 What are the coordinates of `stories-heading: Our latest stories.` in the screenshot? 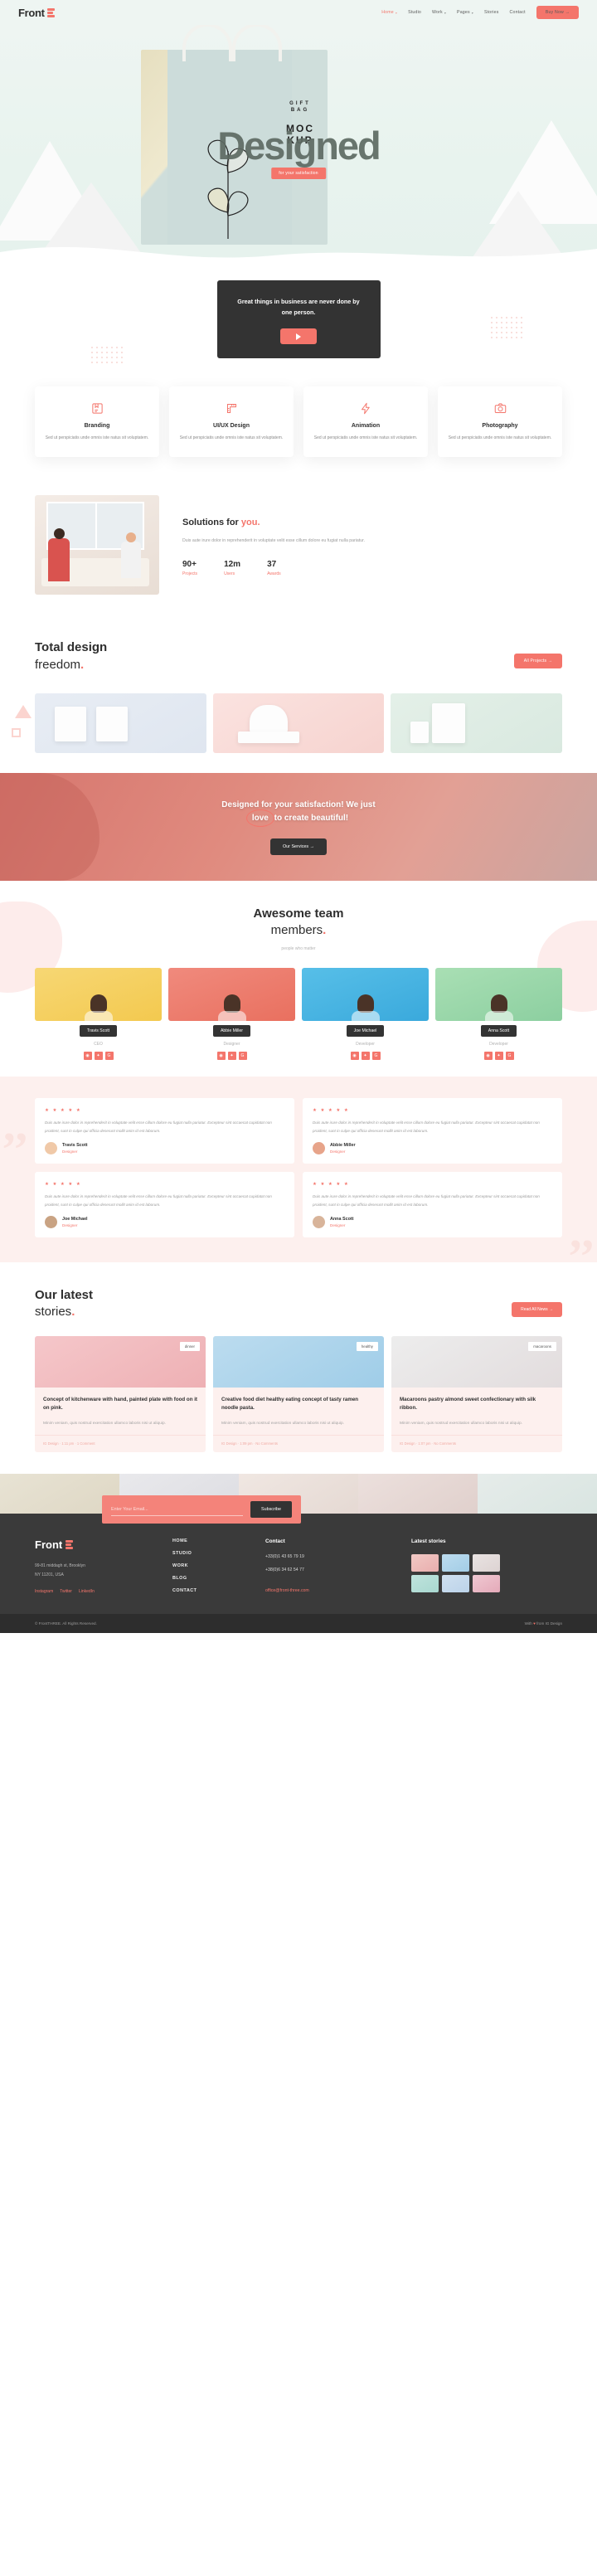 It's located at (64, 1304).